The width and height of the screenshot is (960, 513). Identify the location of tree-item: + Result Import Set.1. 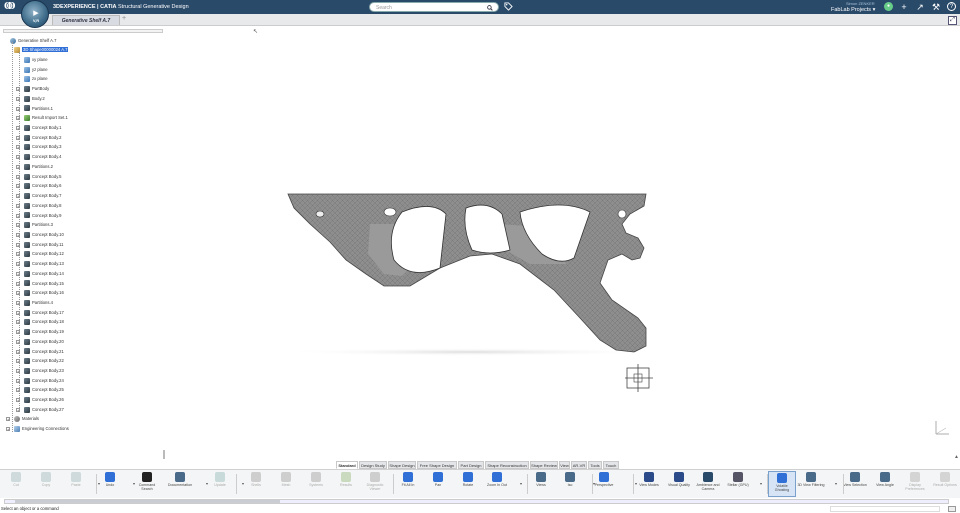
(42, 118).